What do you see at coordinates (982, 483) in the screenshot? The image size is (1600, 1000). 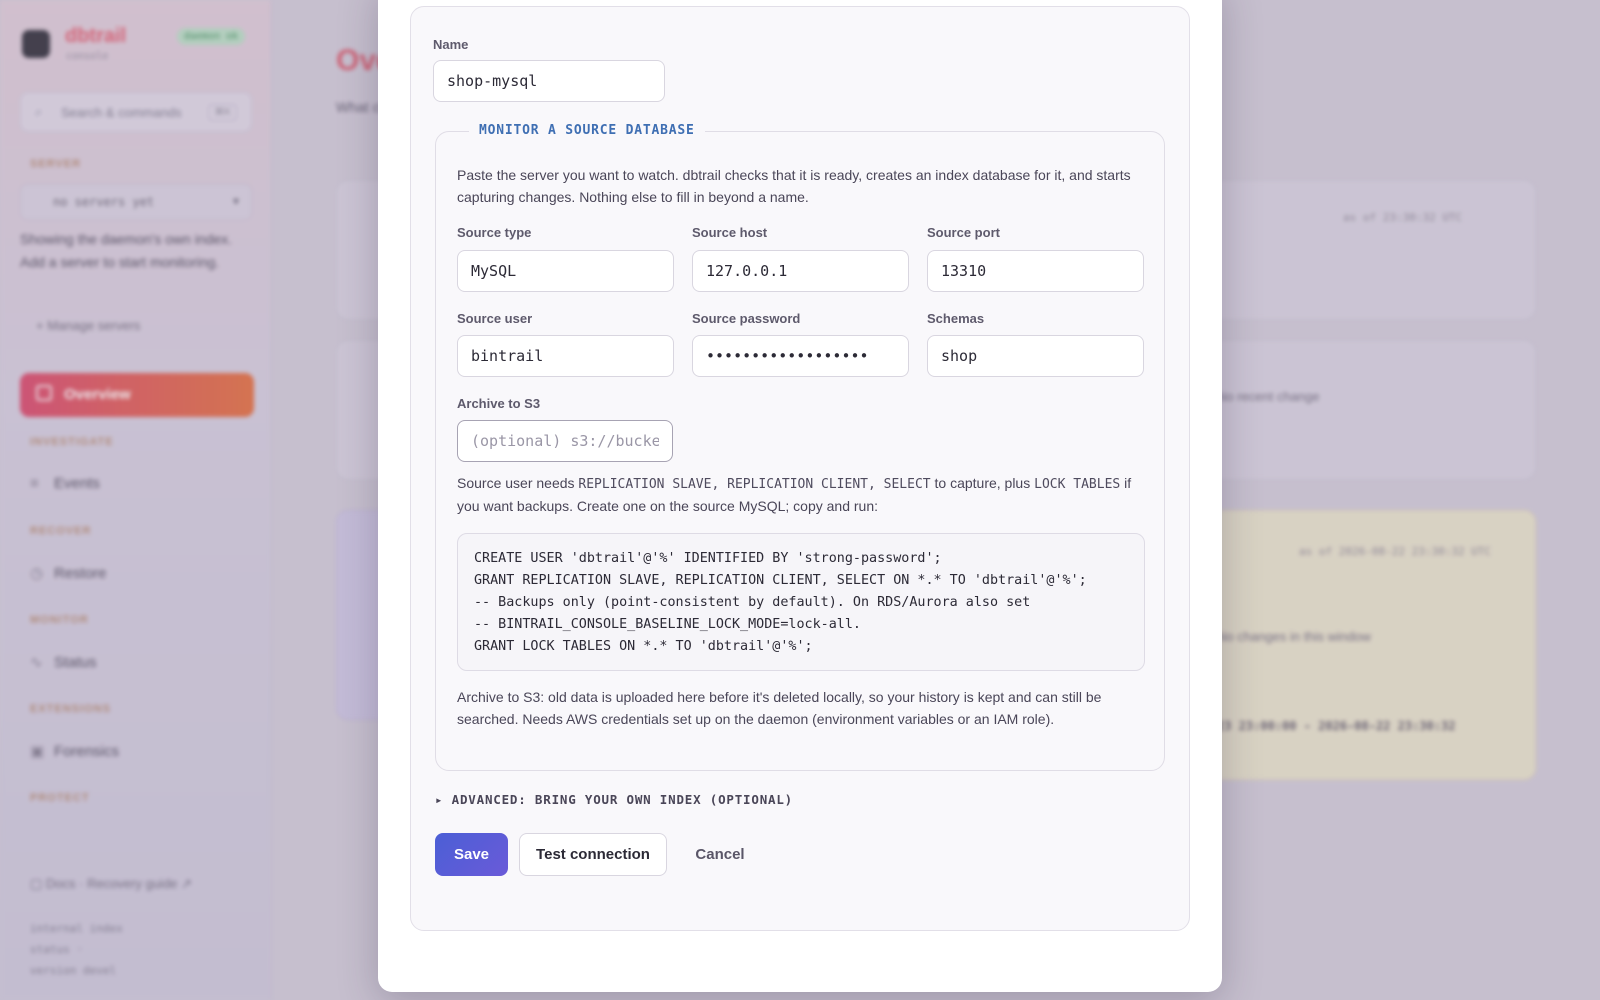 I see `privileges-text-part: to capture, plus` at bounding box center [982, 483].